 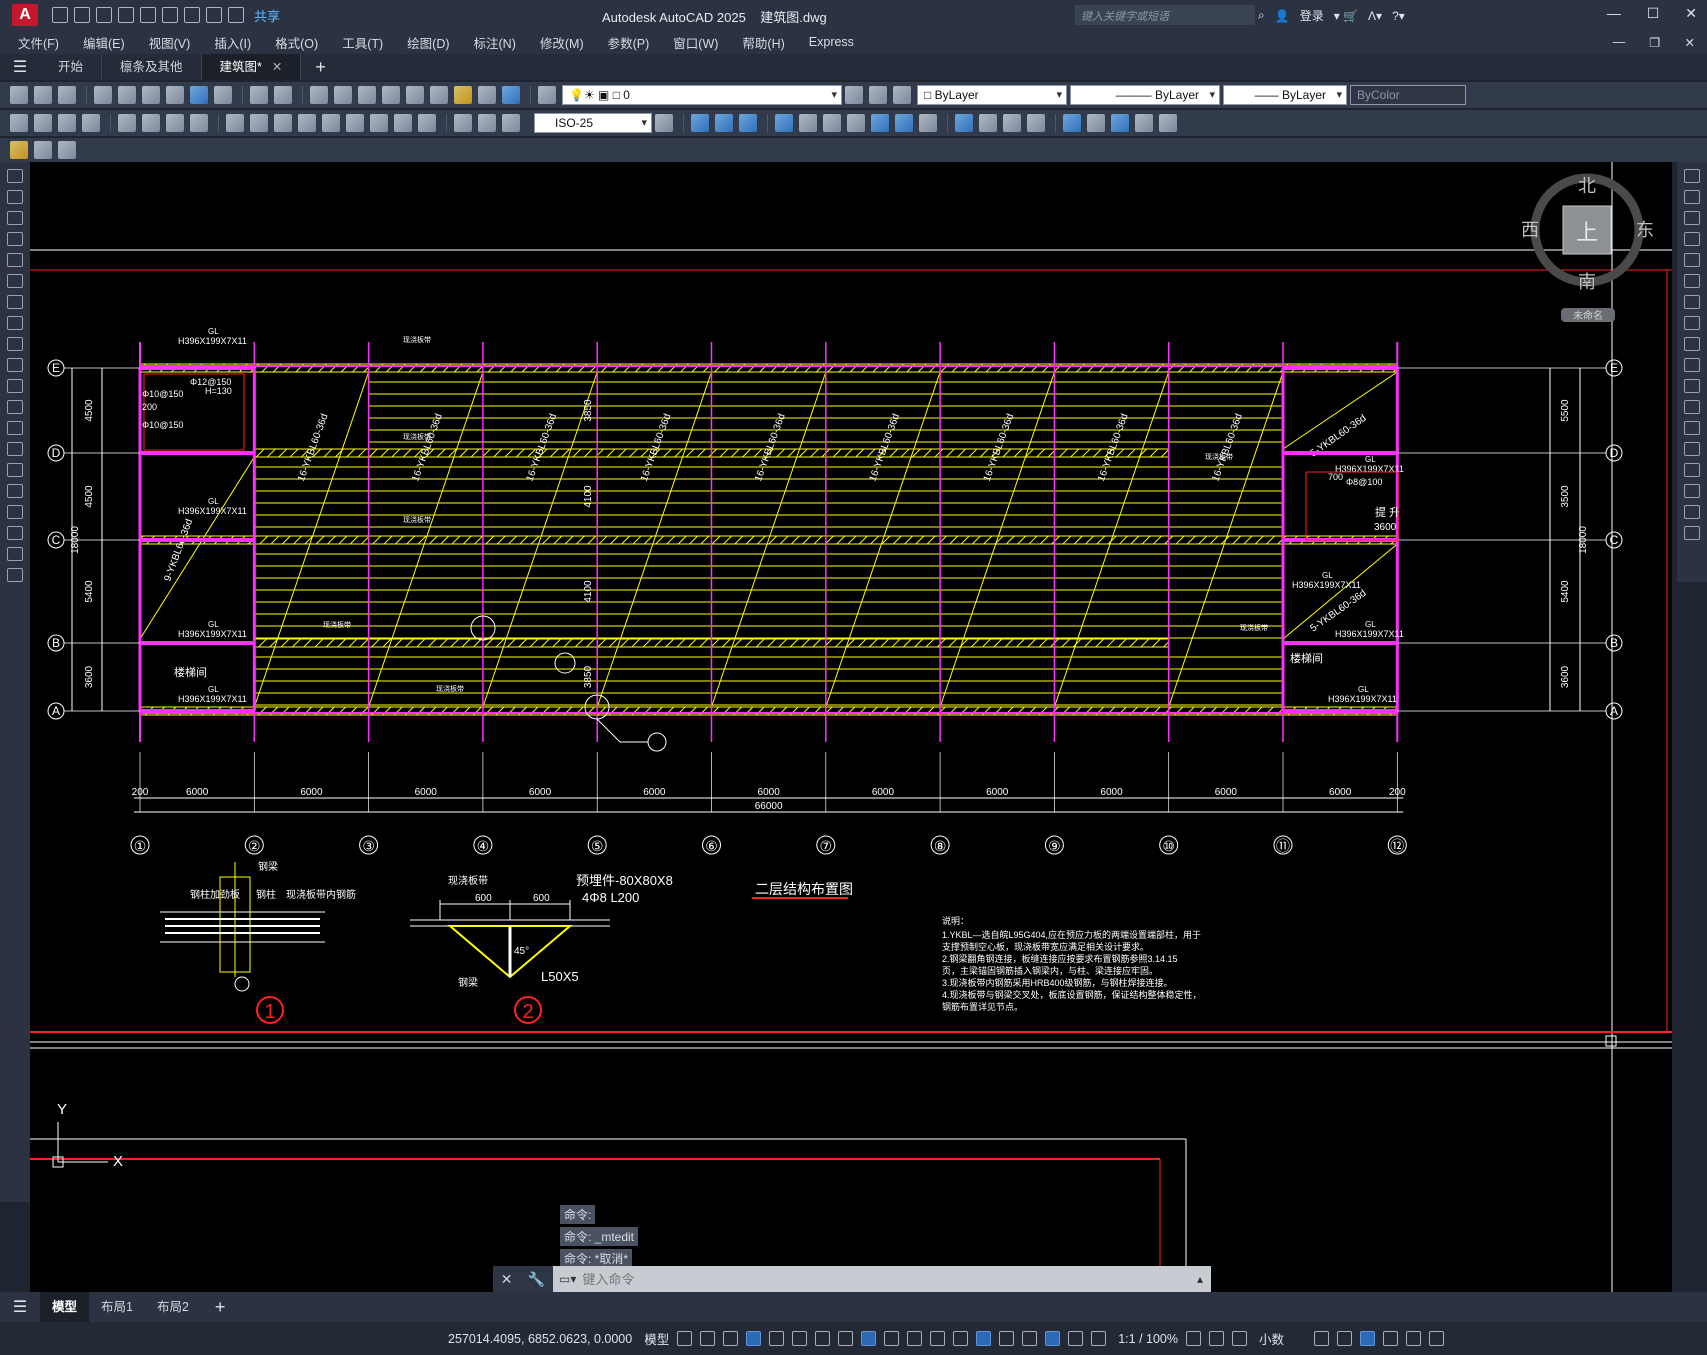 I want to click on isodraft-icon, so click(x=823, y=1338).